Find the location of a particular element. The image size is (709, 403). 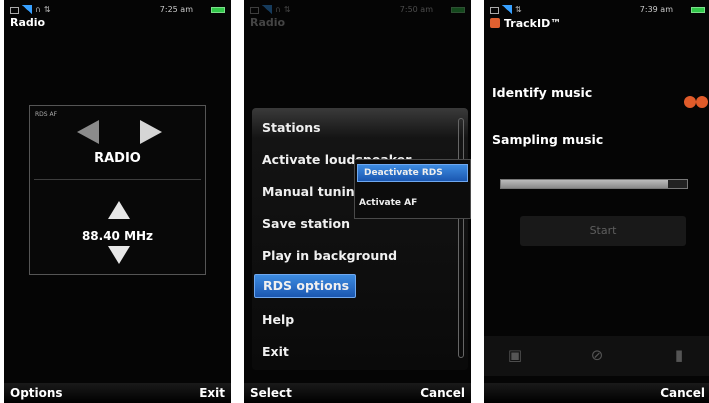

radio-label: RADIO is located at coordinates (117, 158).